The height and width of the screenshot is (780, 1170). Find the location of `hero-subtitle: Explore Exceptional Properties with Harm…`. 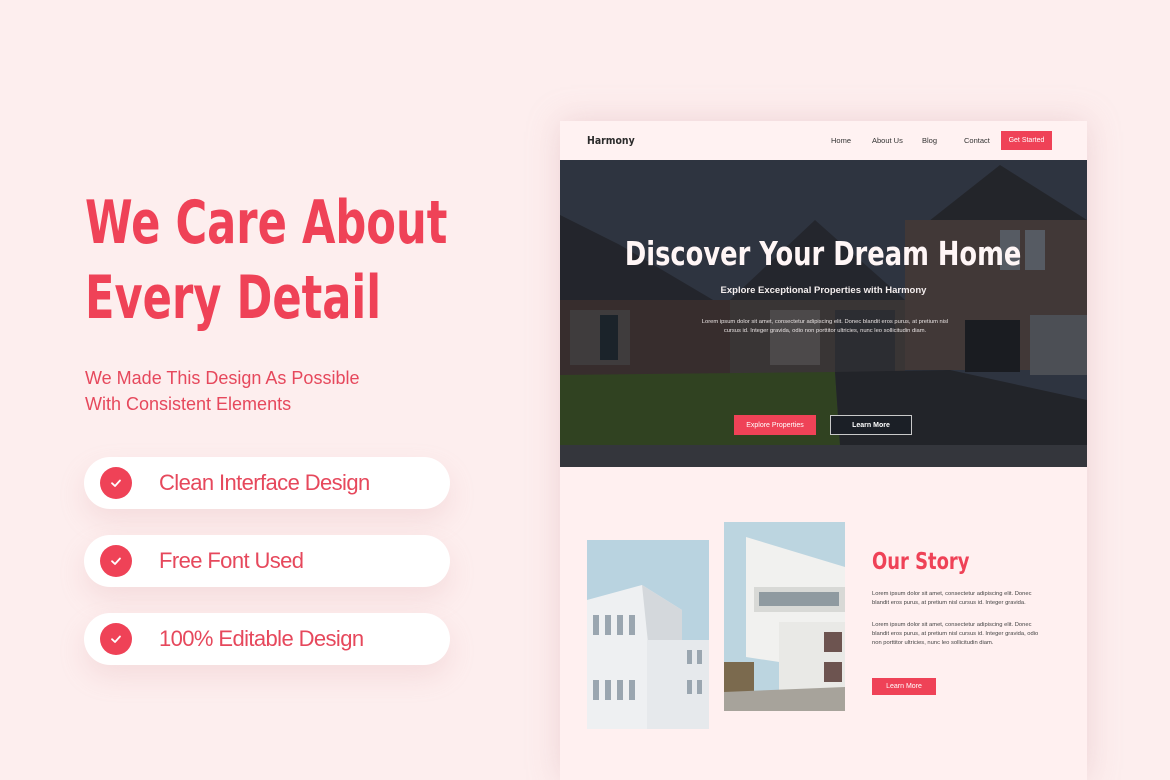

hero-subtitle: Explore Exceptional Properties with Harm… is located at coordinates (823, 290).